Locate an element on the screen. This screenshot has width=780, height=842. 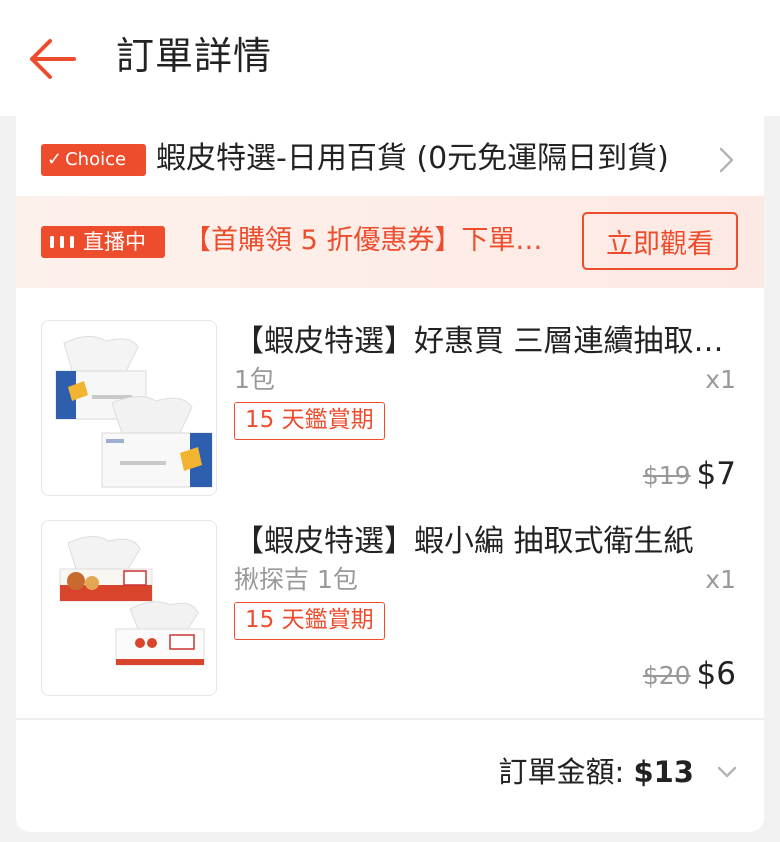
live-badge: 直播中 is located at coordinates (103, 242).